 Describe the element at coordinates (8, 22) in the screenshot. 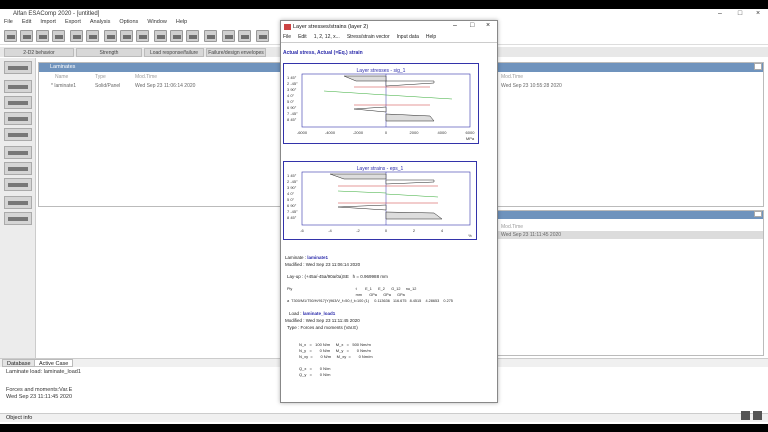

I see `menu-file: File` at that location.